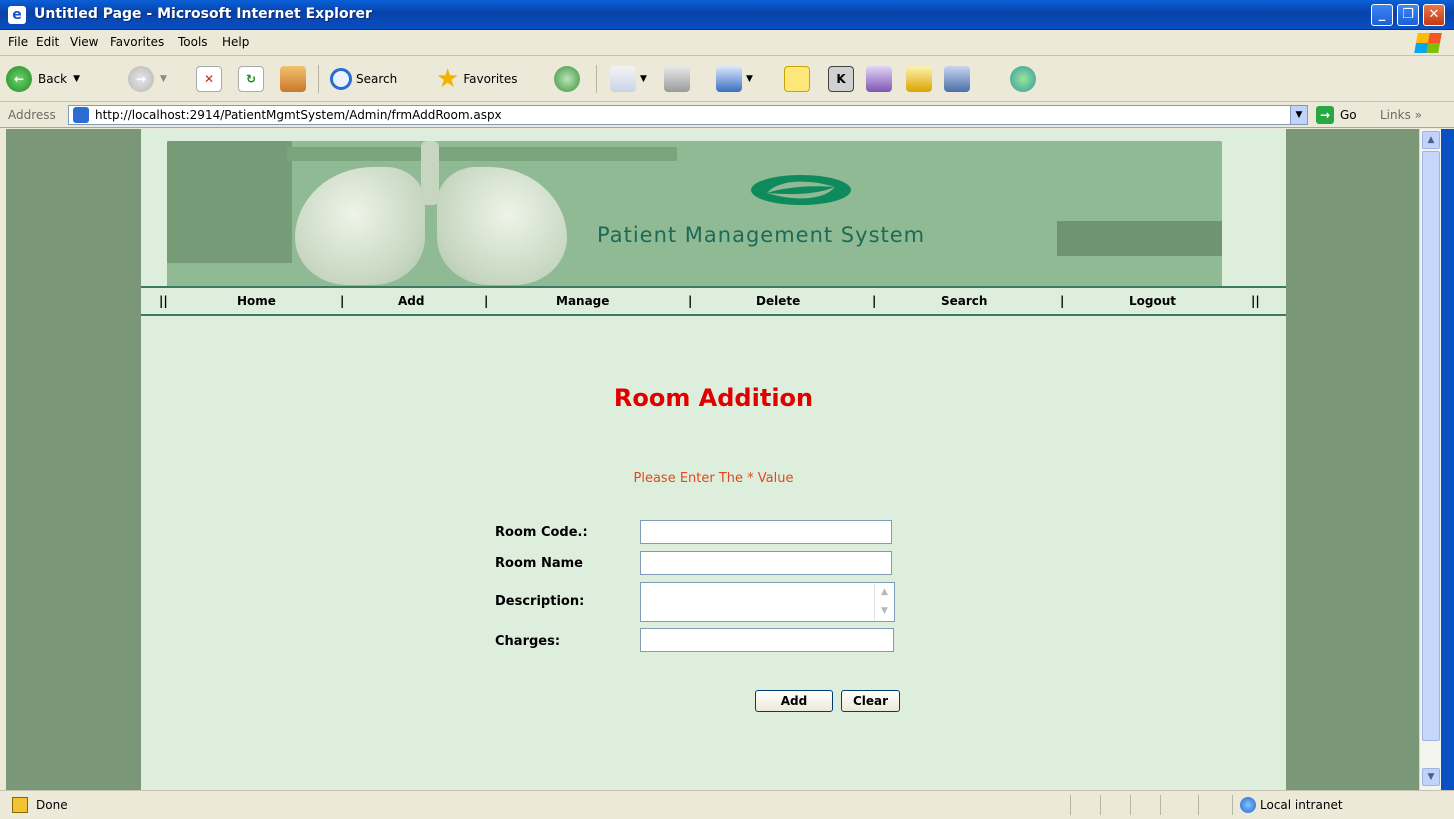  Describe the element at coordinates (539, 563) in the screenshot. I see `room-name-label: Room Name` at that location.